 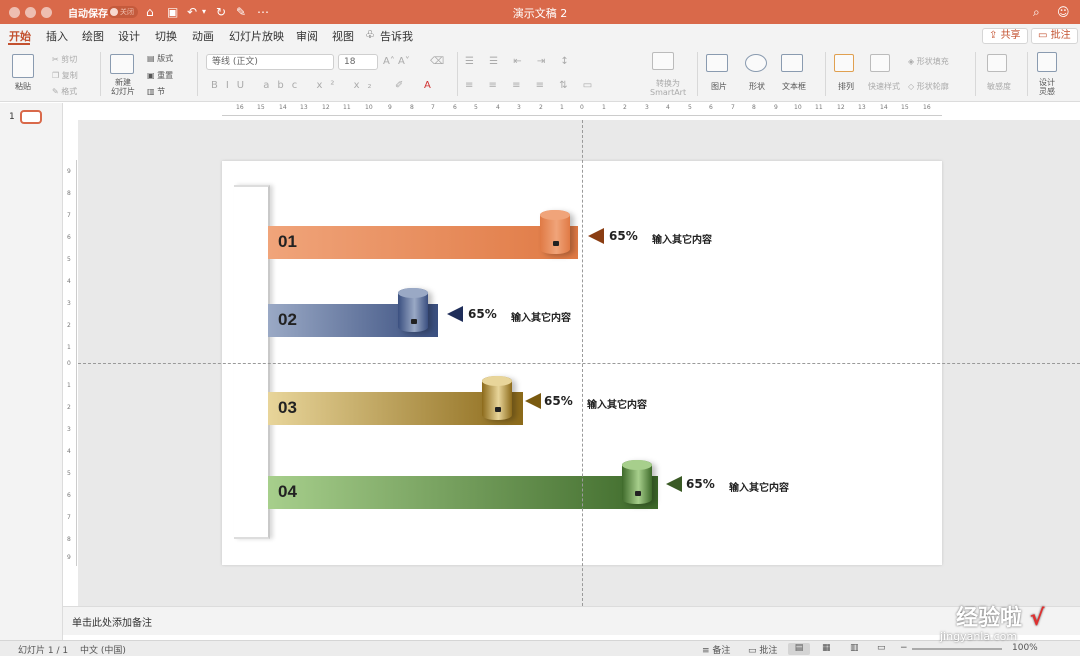 I want to click on reading-view-icon: ▥, so click(x=854, y=648).